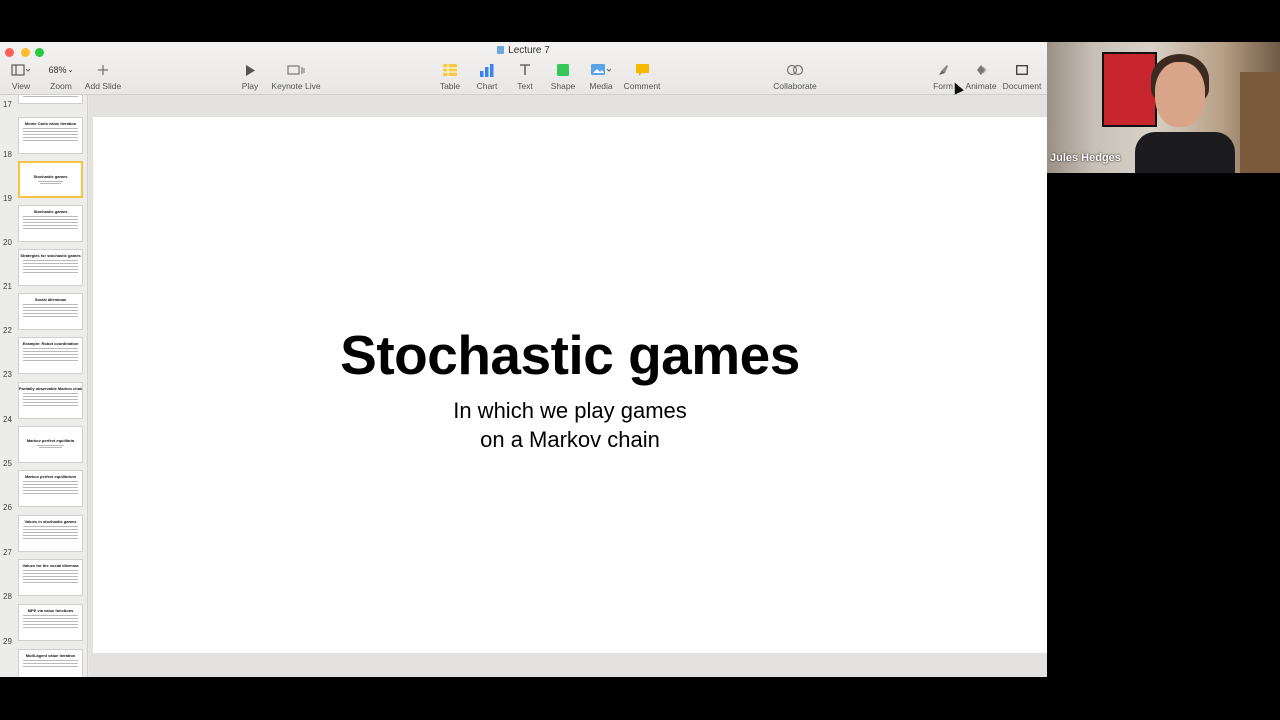 This screenshot has width=1280, height=720. I want to click on slide-thumbnail-image, so click(50, 99).